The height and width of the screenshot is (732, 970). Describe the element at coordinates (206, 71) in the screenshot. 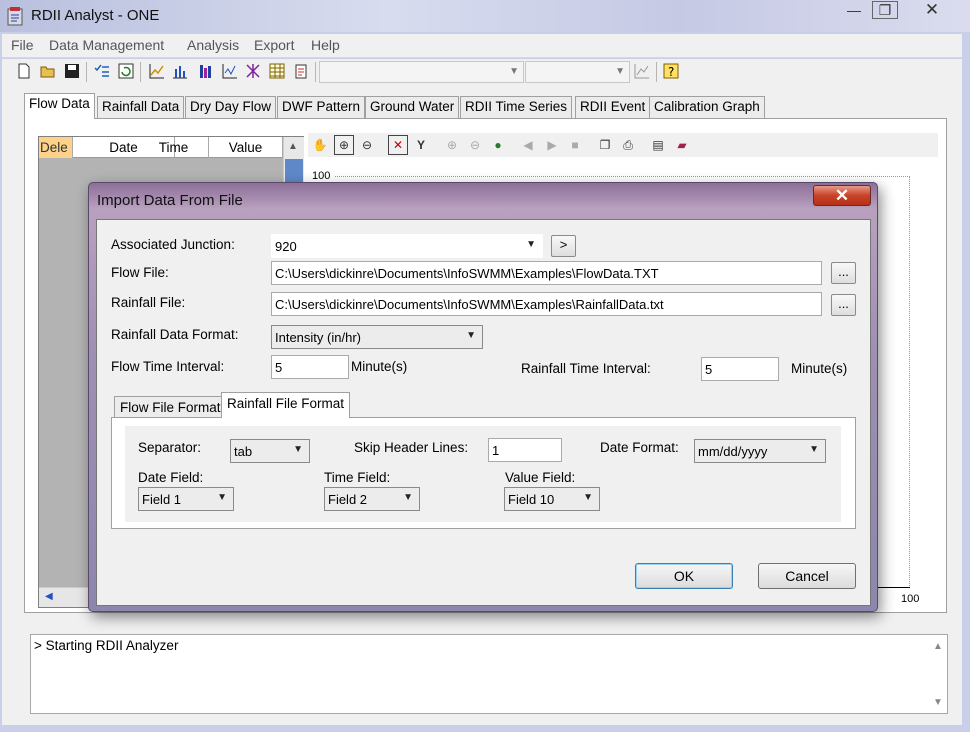

I see `histogram-icon` at that location.